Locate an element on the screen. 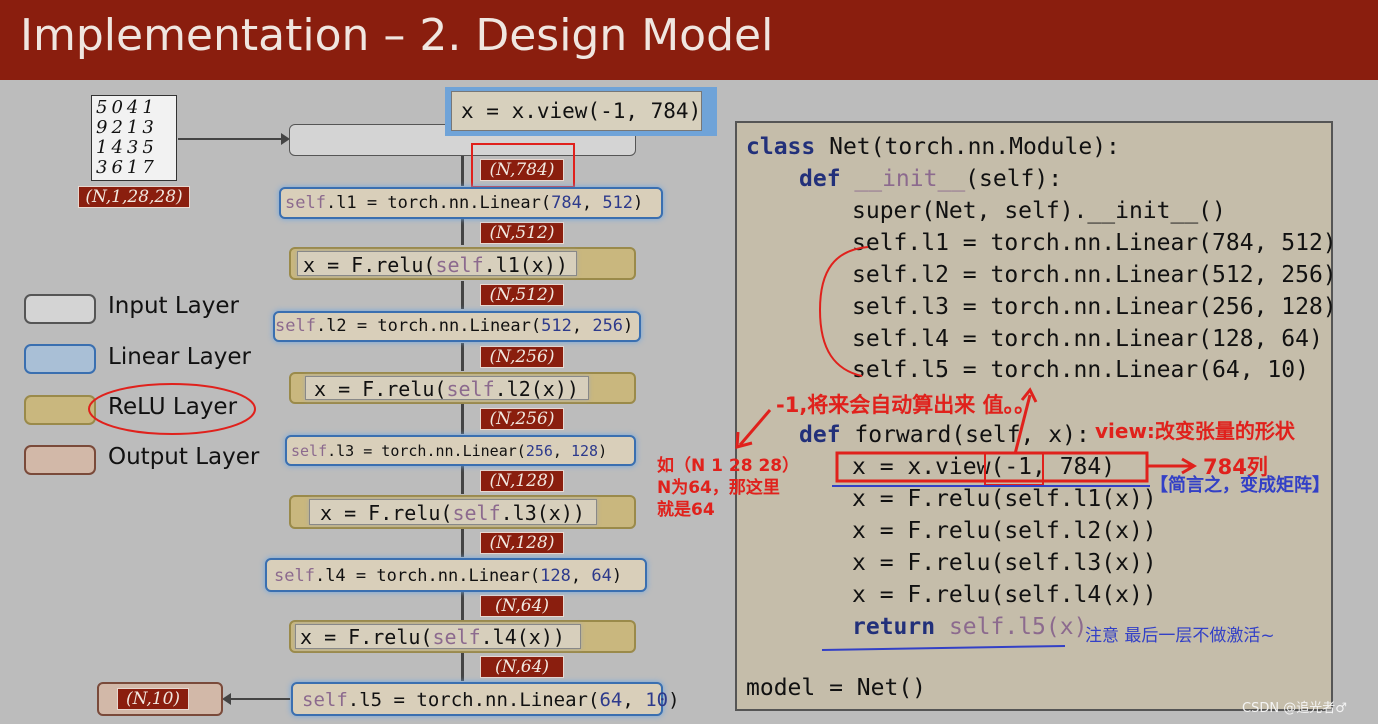  annotation-no-activation: 注意 最后一层不做激活~ is located at coordinates (1180, 636).